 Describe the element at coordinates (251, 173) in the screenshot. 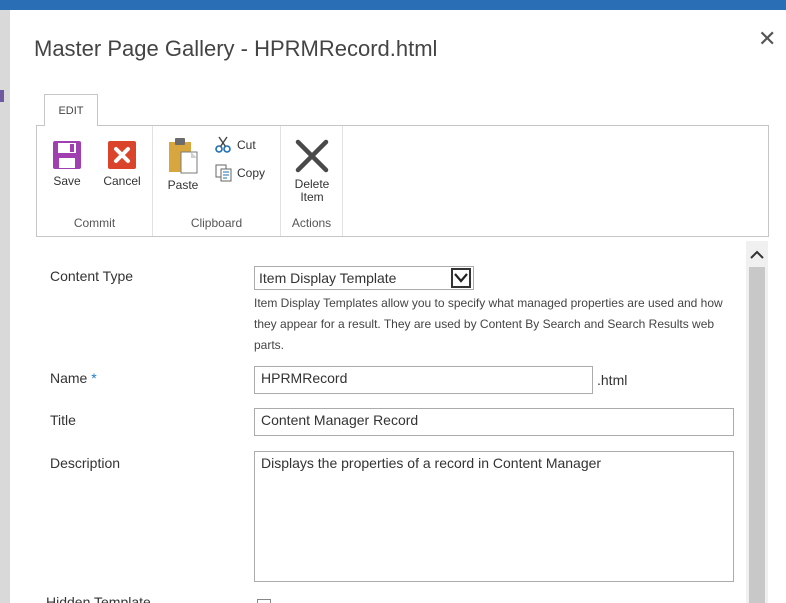

I see `copy-label: Copy` at that location.